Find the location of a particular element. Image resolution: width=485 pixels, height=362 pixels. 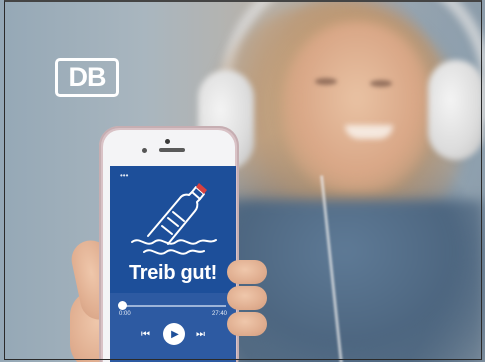

front-camera is located at coordinates (167, 141).